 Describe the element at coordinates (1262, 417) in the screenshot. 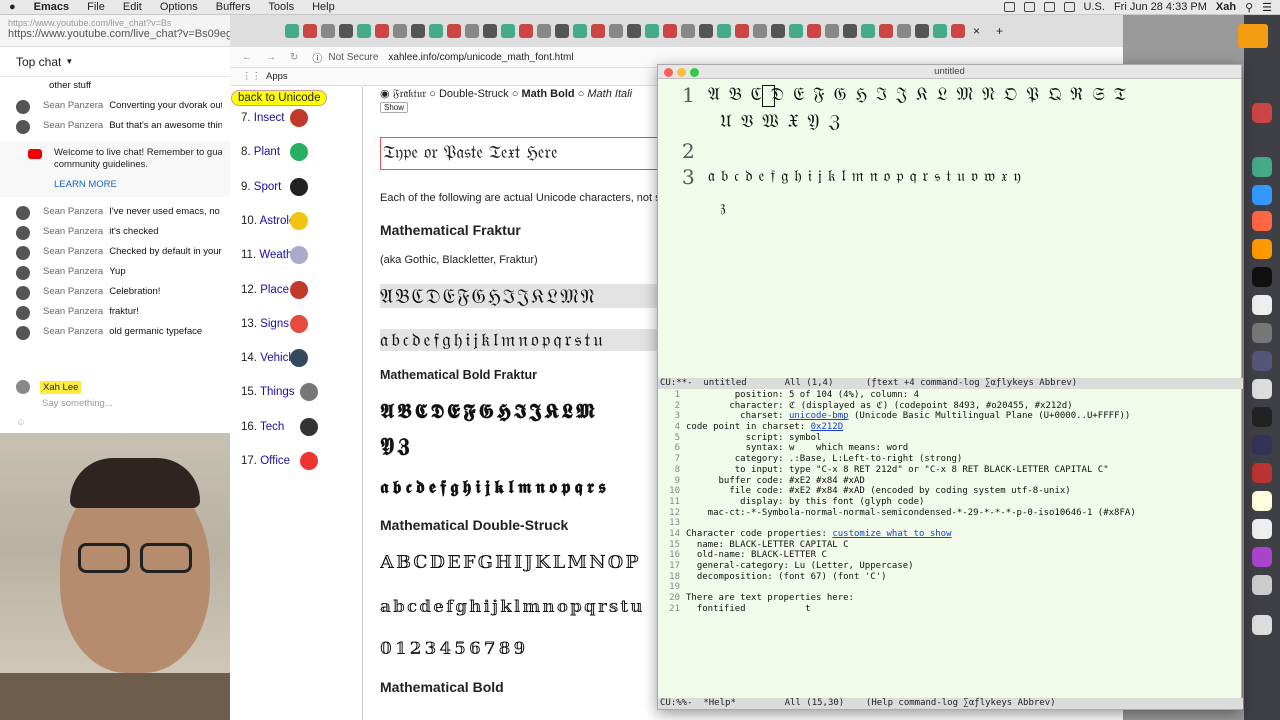

I see `obs-icon` at that location.